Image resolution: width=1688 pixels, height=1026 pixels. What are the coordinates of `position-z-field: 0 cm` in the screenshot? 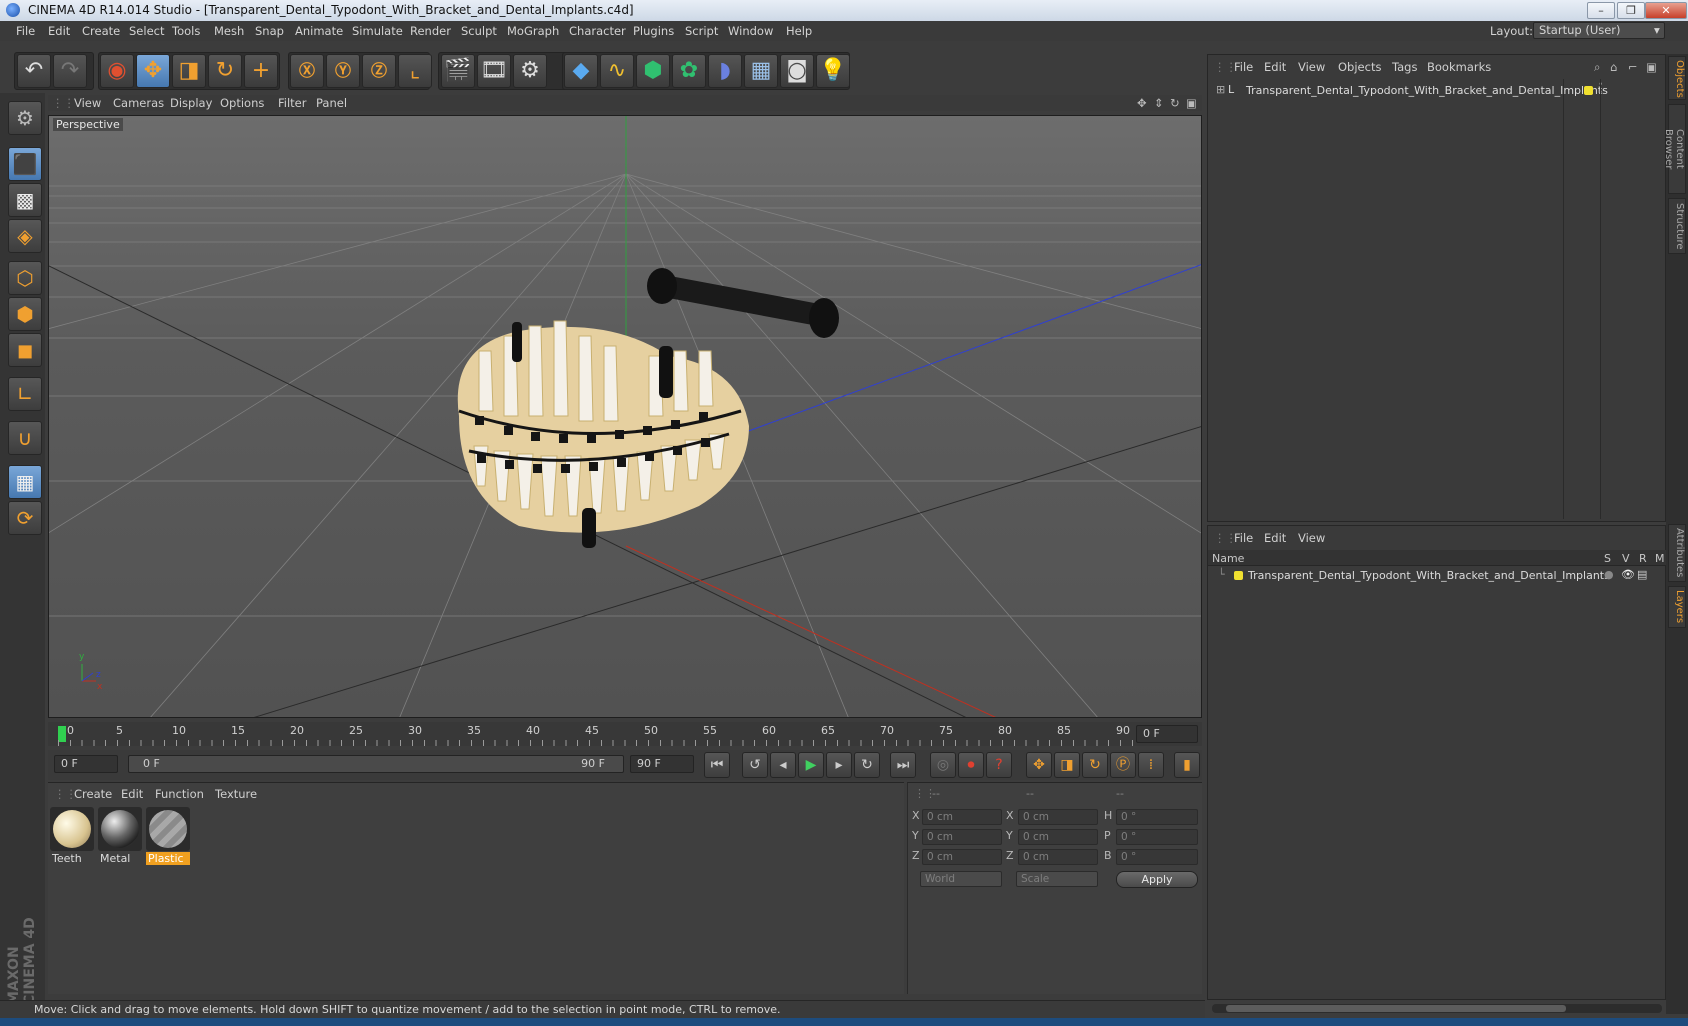 It's located at (962, 857).